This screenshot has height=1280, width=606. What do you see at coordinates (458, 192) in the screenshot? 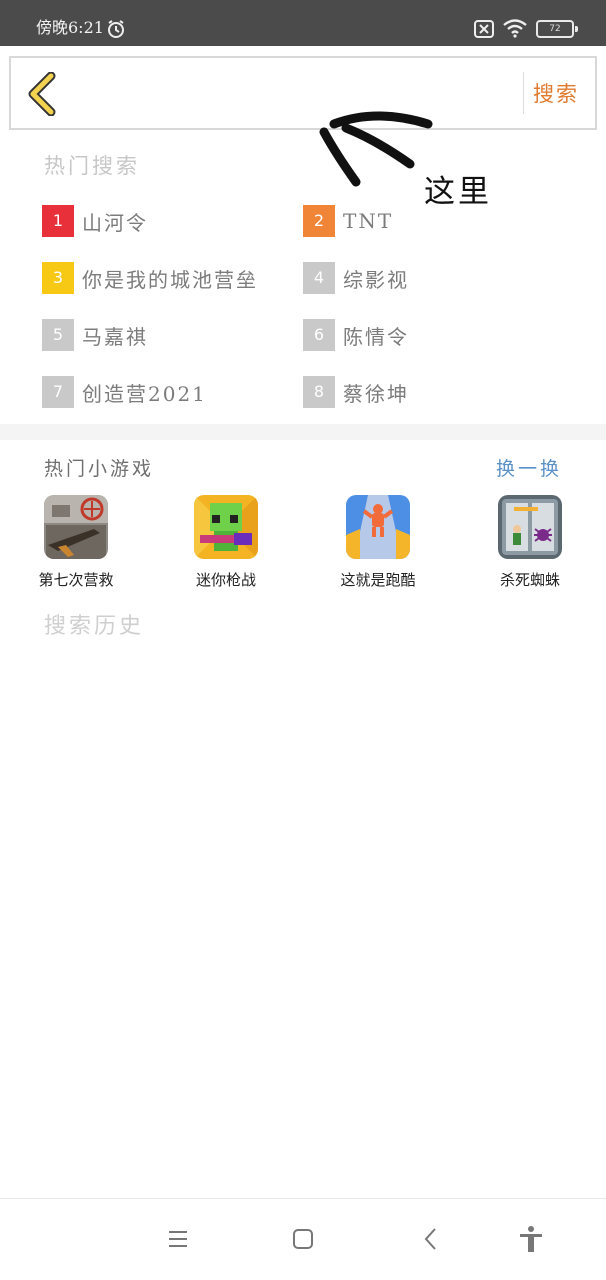
I see `annotation-text: 这里` at bounding box center [458, 192].